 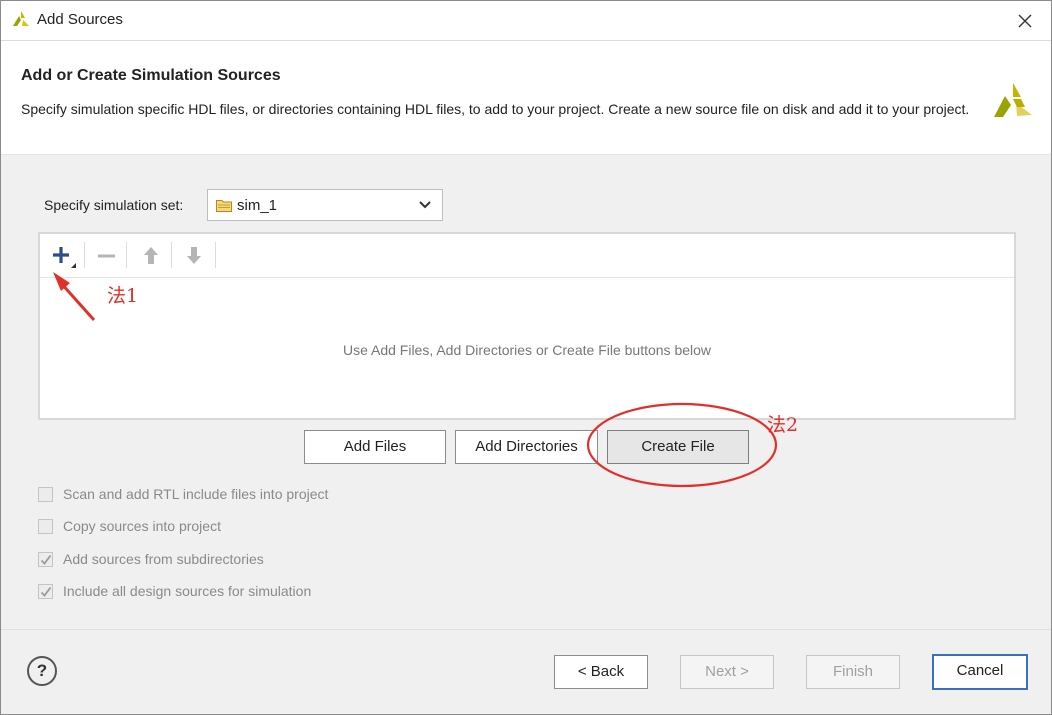 I want to click on sources-toolbar, so click(x=527, y=256).